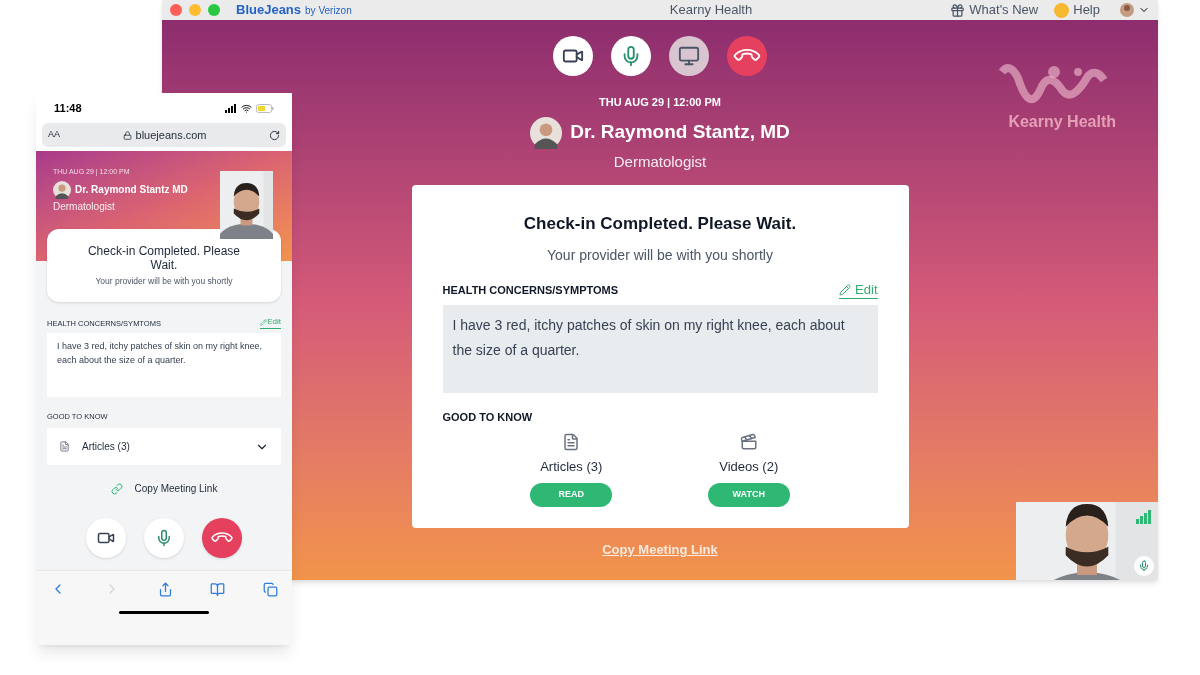  What do you see at coordinates (246, 108) in the screenshot?
I see `wifi-icon` at bounding box center [246, 108].